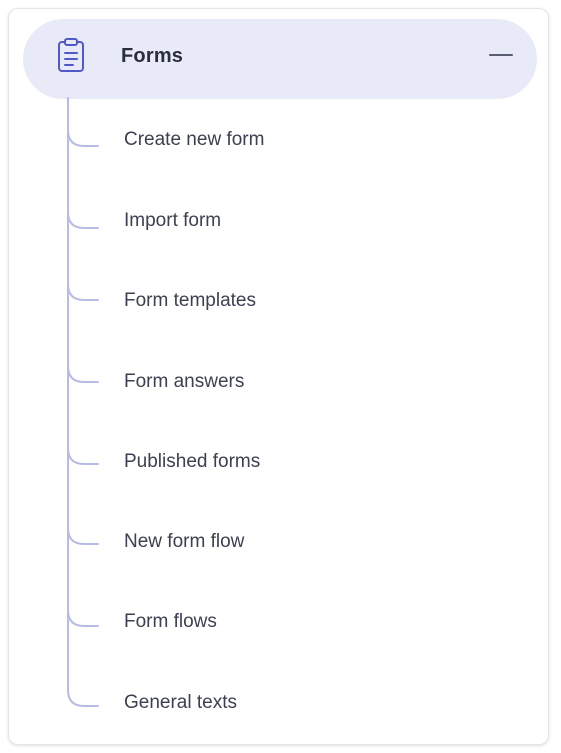  I want to click on clipboard-icon, so click(71, 55).